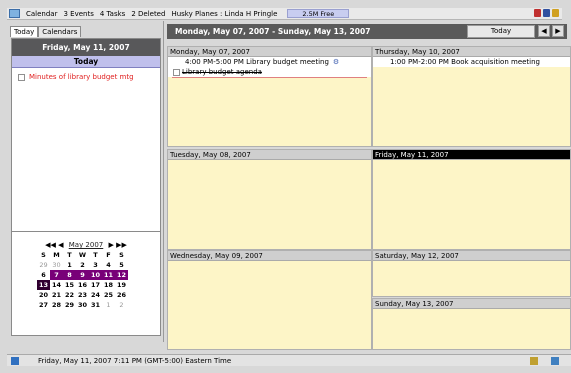 This screenshot has width=571, height=373. I want to click on lock-icon, so click(534, 360).